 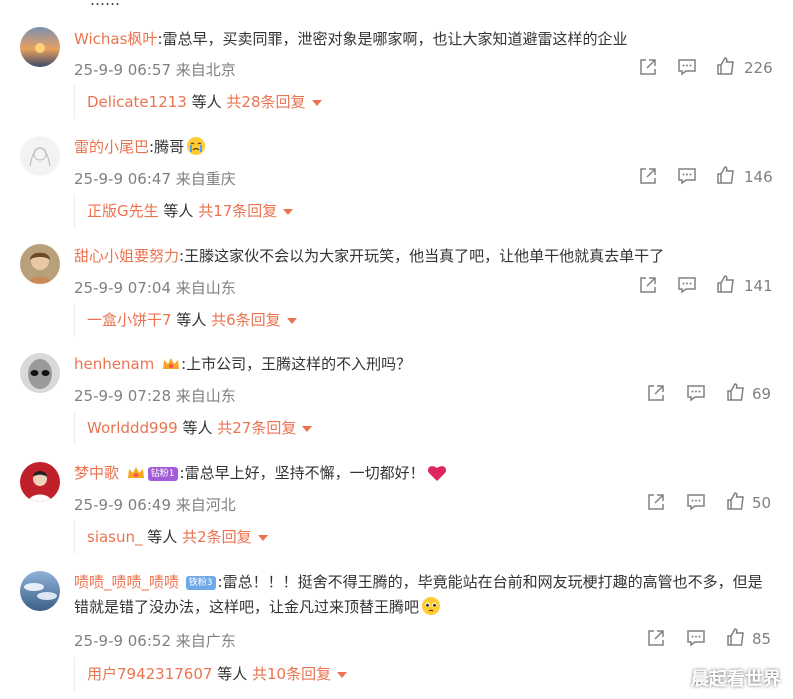 What do you see at coordinates (392, 39) in the screenshot?
I see `comment-text: :雷总早，买卖同罪，泄密对象是哪家啊，也让大家知道避雷这样的企业` at bounding box center [392, 39].